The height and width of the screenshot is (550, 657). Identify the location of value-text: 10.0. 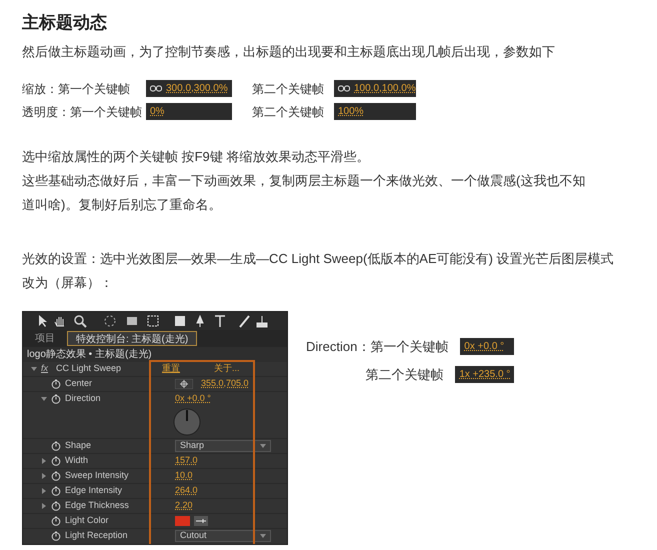
(184, 475).